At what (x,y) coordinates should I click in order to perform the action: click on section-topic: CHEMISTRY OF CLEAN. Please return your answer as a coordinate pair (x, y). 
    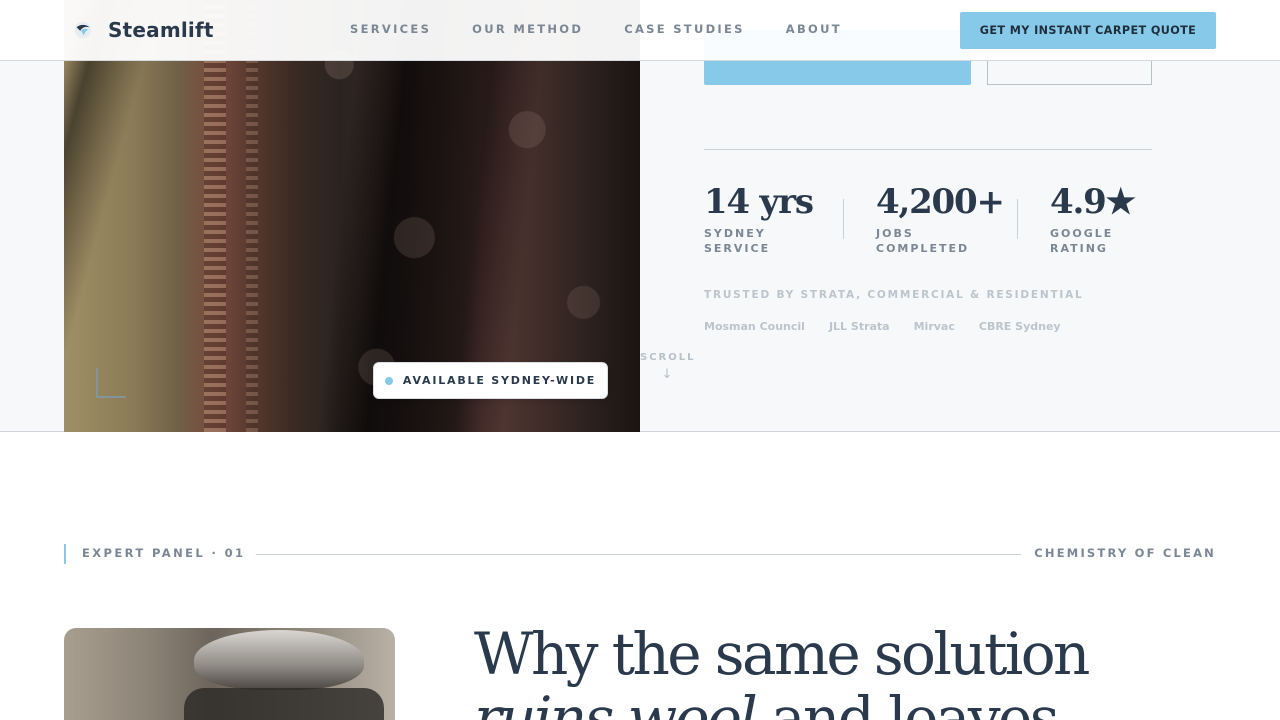
    Looking at the image, I should click on (1125, 553).